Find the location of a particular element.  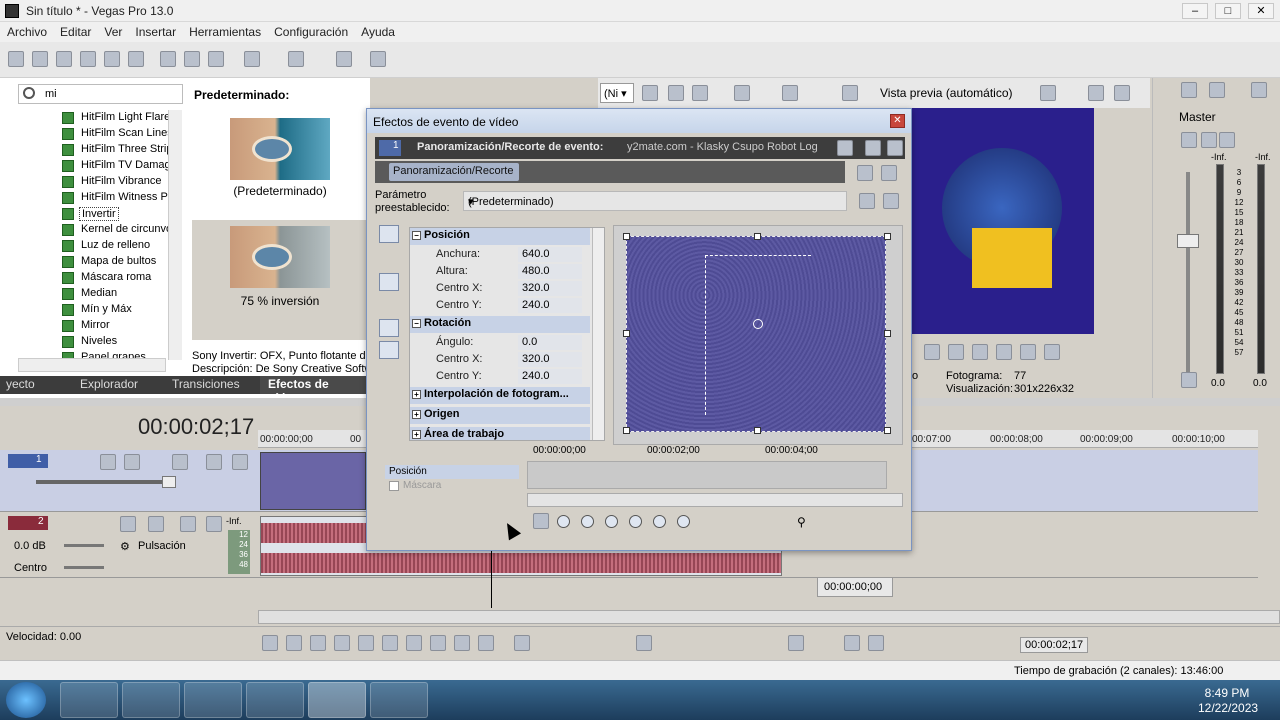

play-from-start-icon is located at coordinates (318, 643).